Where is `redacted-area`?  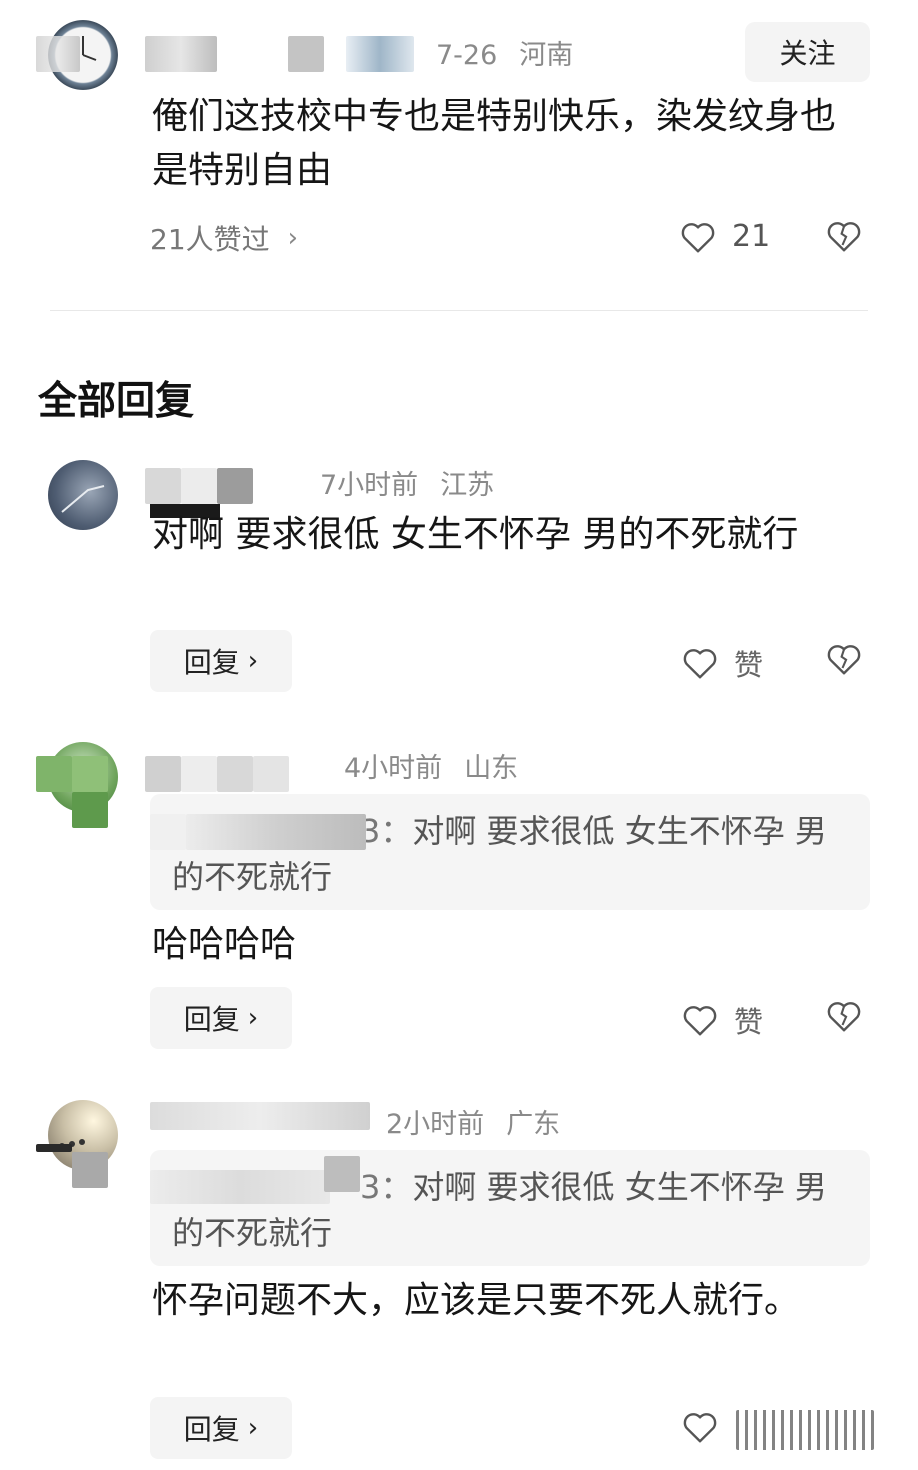 redacted-area is located at coordinates (805, 1430).